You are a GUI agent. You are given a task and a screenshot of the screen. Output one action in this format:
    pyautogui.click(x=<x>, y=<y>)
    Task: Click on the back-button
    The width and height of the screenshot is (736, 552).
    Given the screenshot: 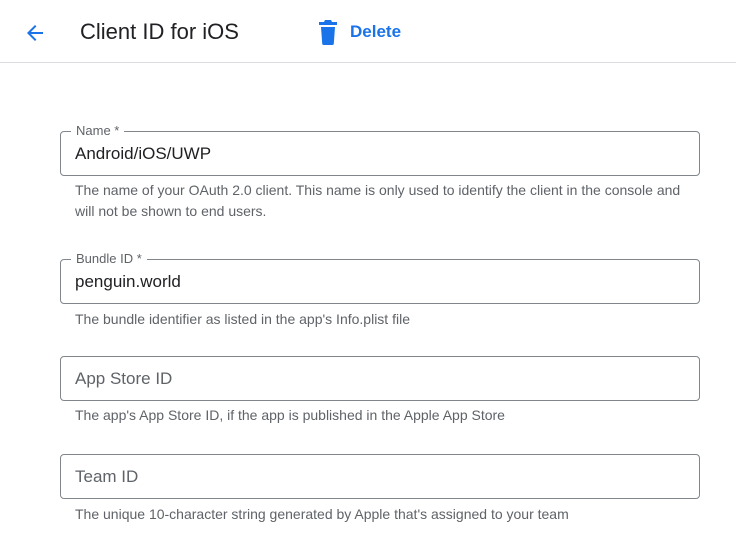 What is the action you would take?
    pyautogui.click(x=35, y=33)
    